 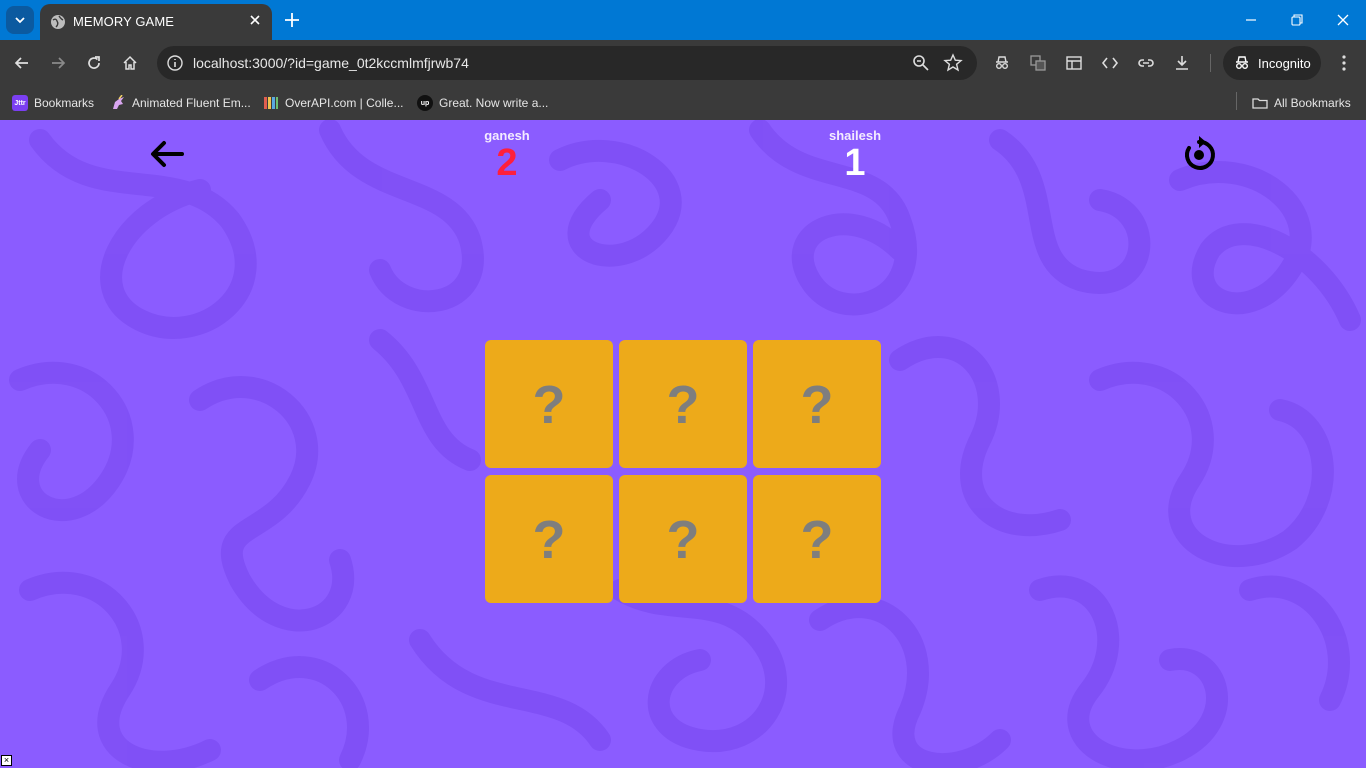 I want to click on incognito-extension-button, so click(x=1002, y=63).